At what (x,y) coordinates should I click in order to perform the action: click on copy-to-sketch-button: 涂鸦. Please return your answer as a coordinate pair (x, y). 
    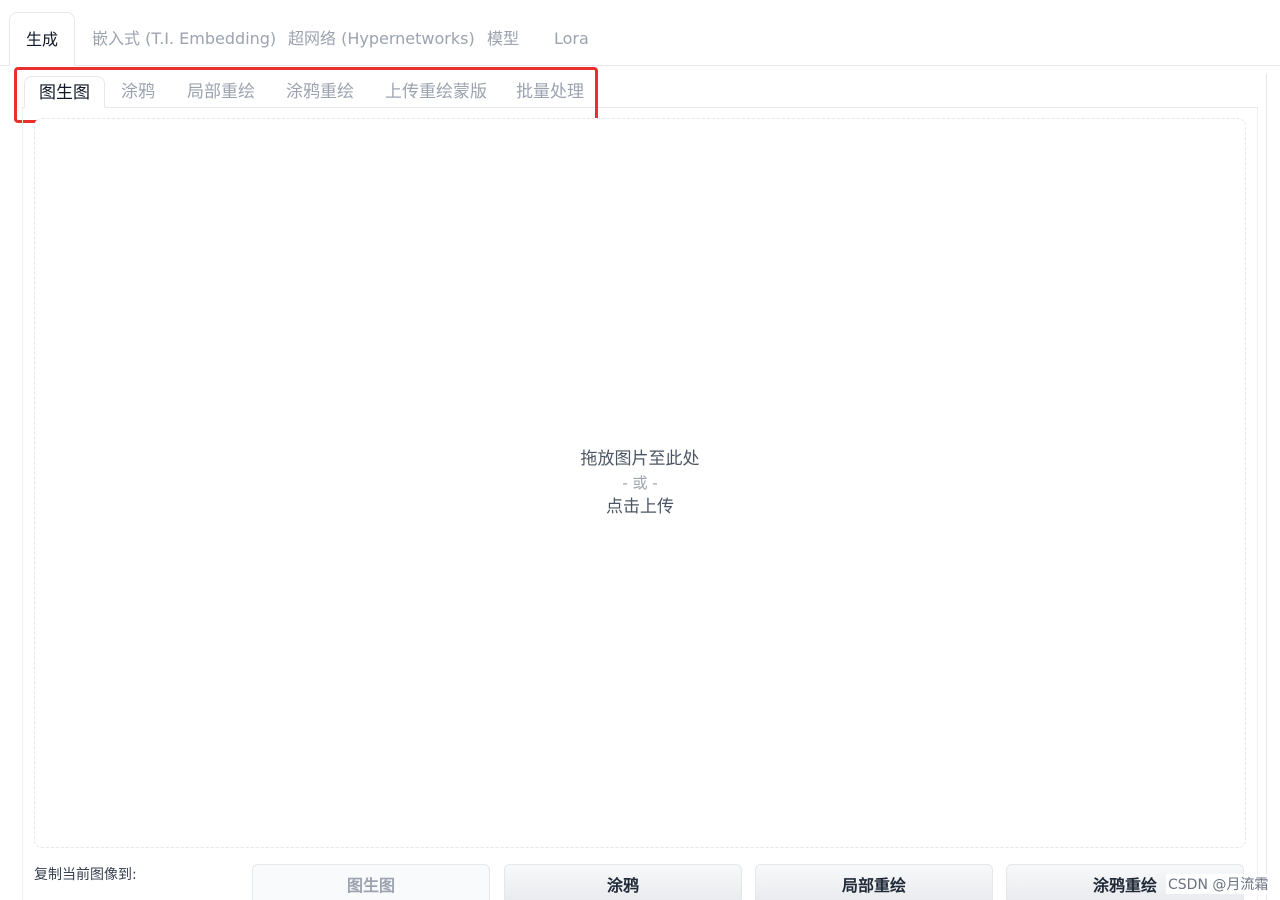
    Looking at the image, I should click on (623, 882).